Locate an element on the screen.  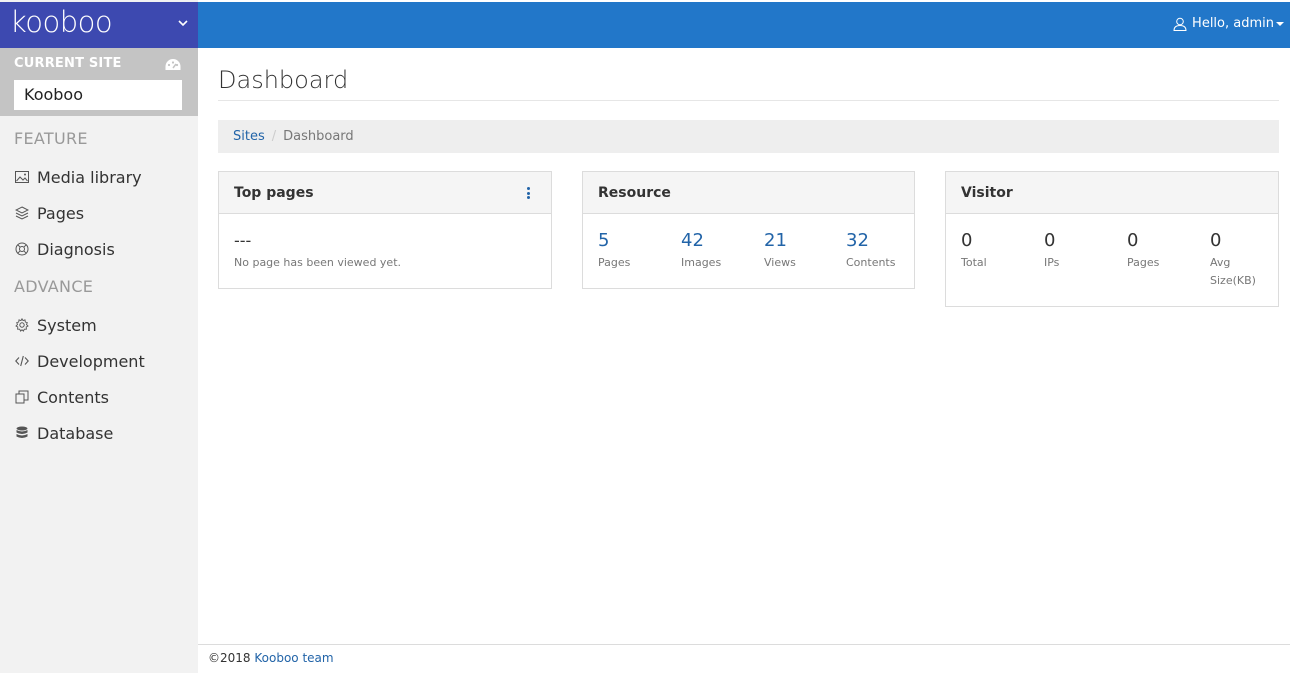
stat-label: Total is located at coordinates (974, 262).